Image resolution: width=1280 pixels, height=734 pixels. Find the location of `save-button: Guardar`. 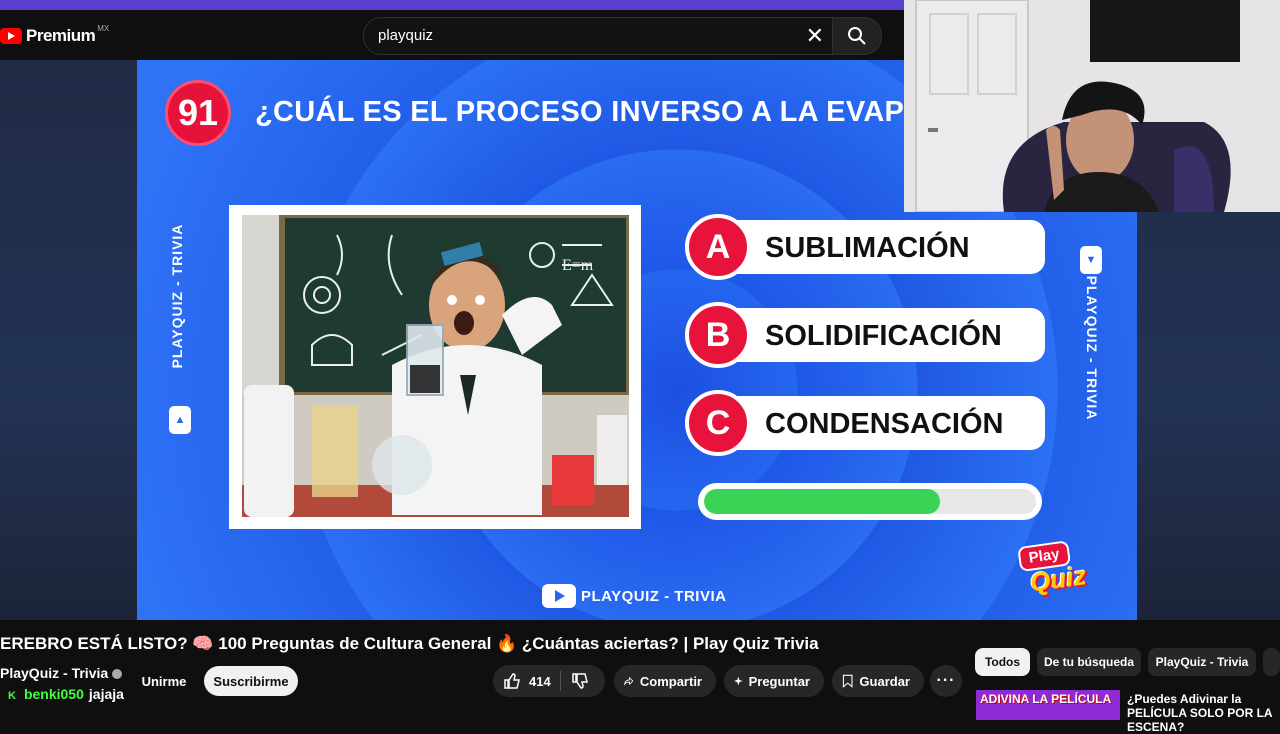

save-button: Guardar is located at coordinates (878, 681).